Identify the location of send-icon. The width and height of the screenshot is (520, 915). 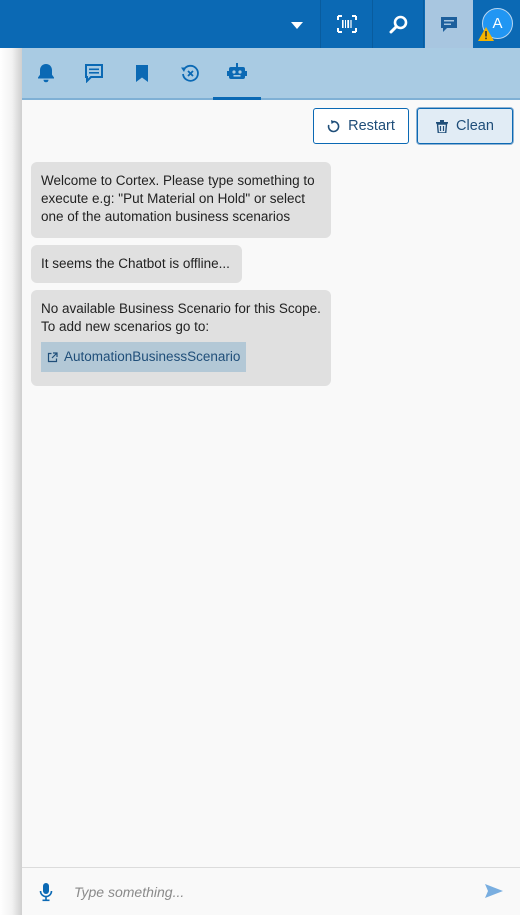
(494, 891).